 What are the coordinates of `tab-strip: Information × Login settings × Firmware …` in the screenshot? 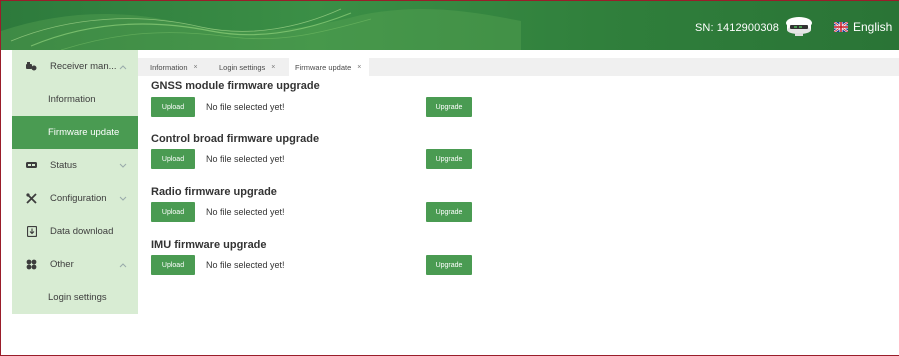 It's located at (518, 67).